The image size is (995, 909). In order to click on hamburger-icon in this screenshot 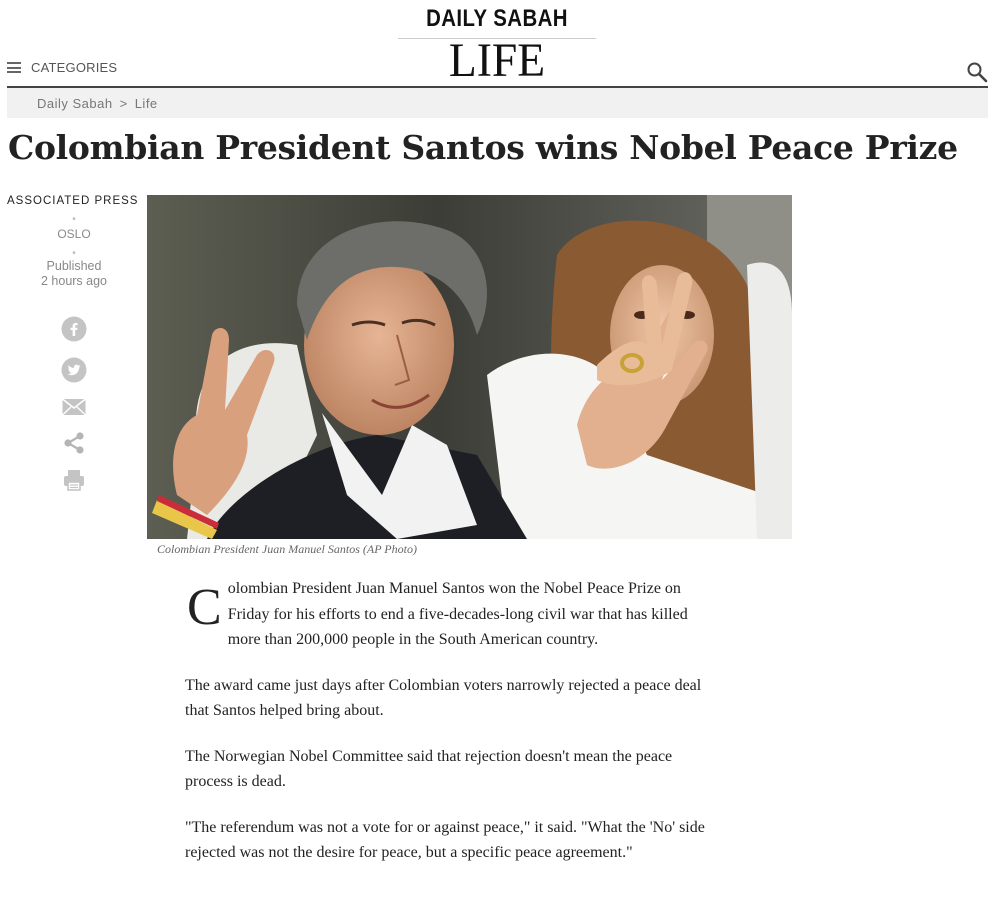, I will do `click(14, 67)`.